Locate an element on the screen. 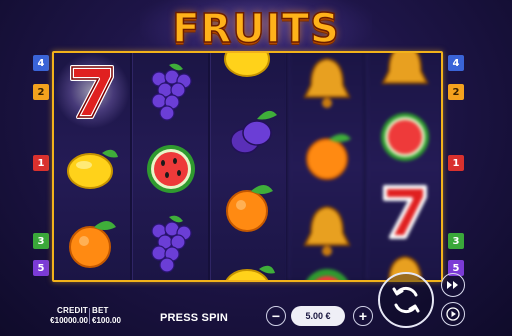 This screenshot has width=512, height=336. credit-label: CREDIT is located at coordinates (72, 310).